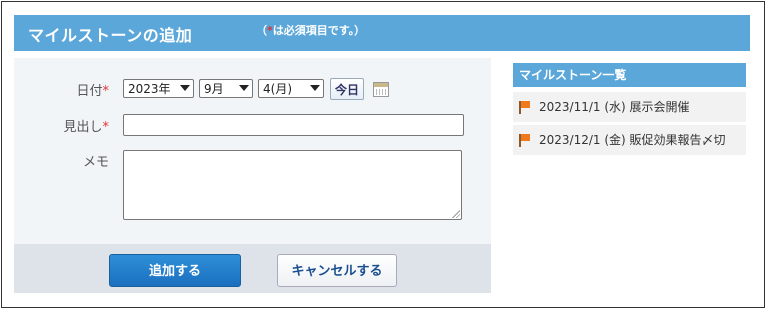 The image size is (766, 309). Describe the element at coordinates (456, 214) in the screenshot. I see `resize-grip-icon` at that location.